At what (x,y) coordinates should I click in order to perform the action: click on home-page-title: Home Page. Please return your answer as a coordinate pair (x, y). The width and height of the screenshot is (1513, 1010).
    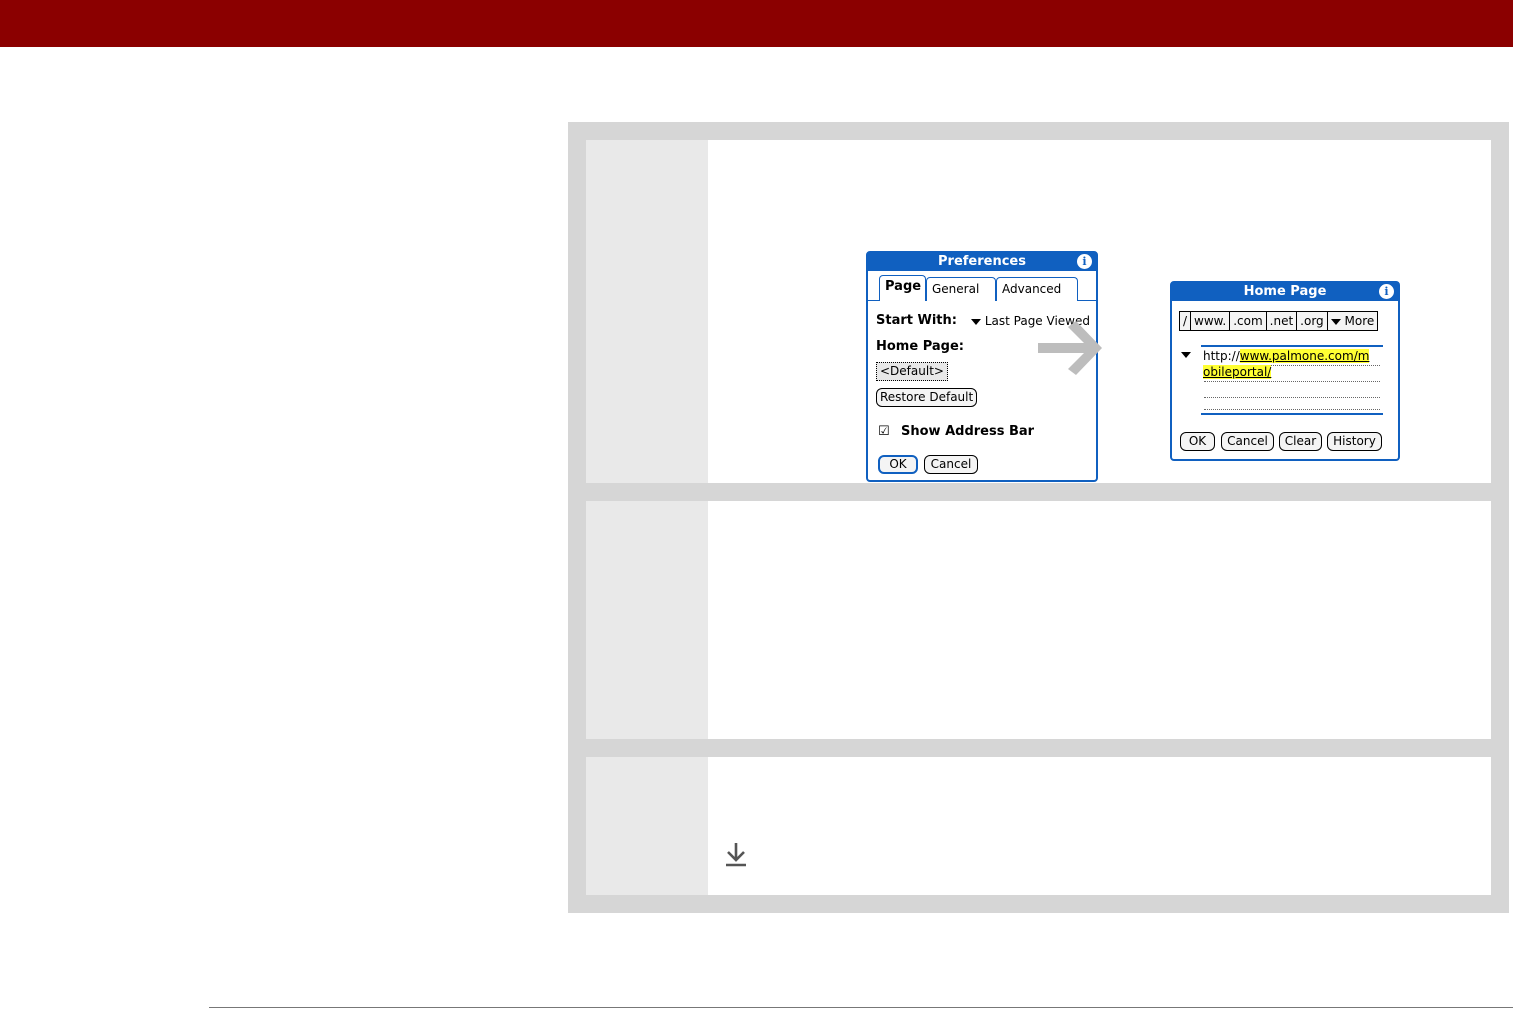
    Looking at the image, I should click on (1285, 292).